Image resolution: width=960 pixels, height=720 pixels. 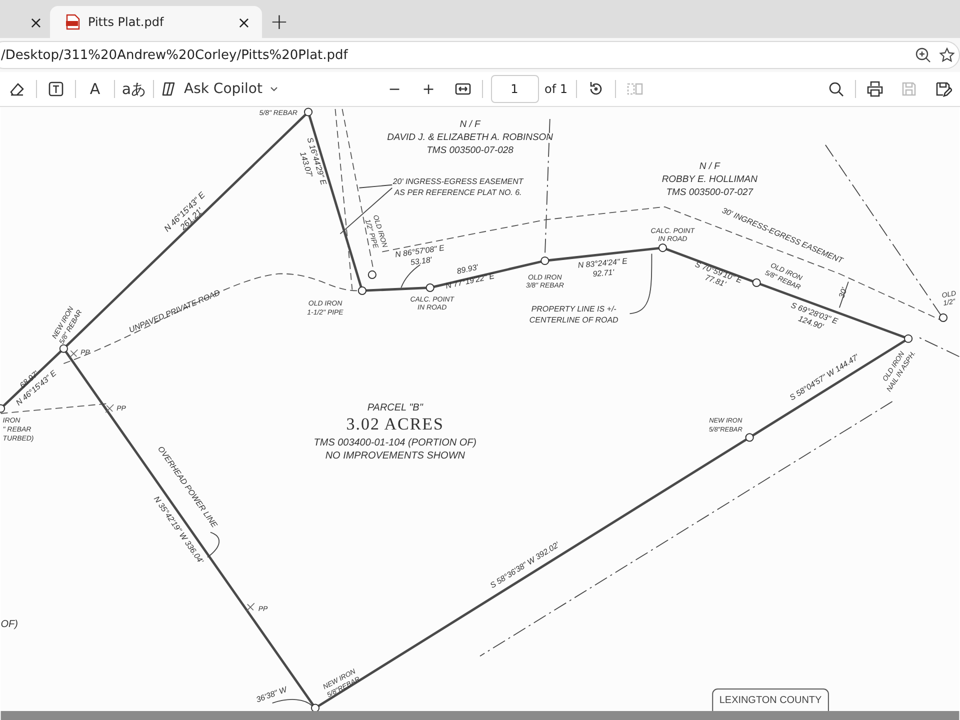 I want to click on plat-label: OF), so click(x=9, y=624).